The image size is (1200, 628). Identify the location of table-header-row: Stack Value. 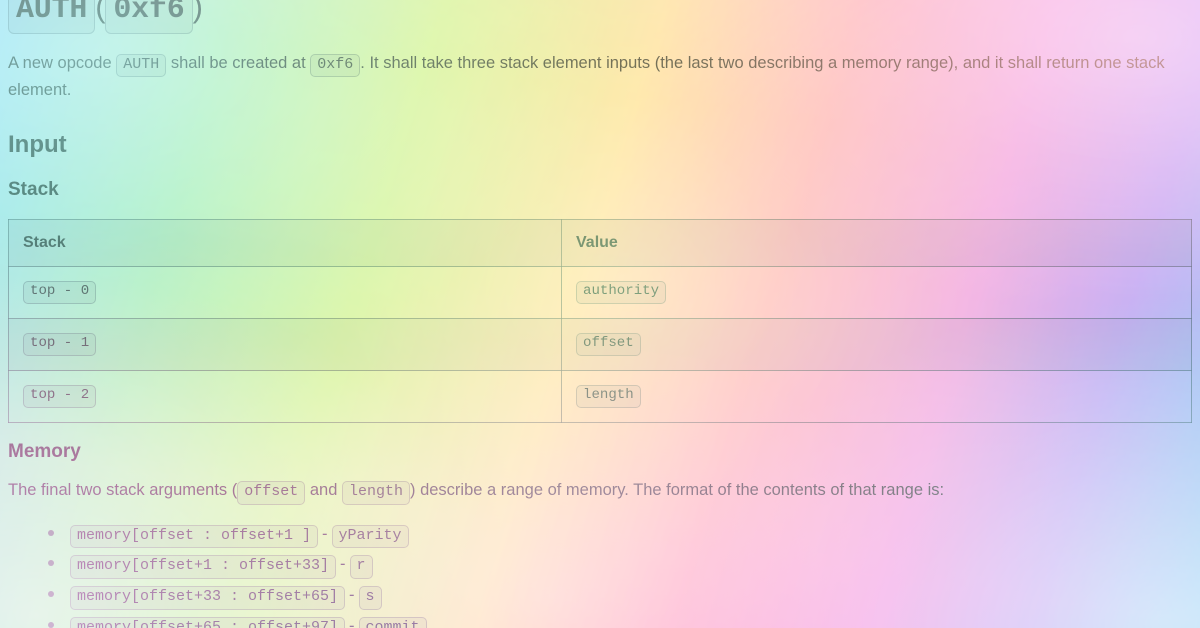
(600, 243).